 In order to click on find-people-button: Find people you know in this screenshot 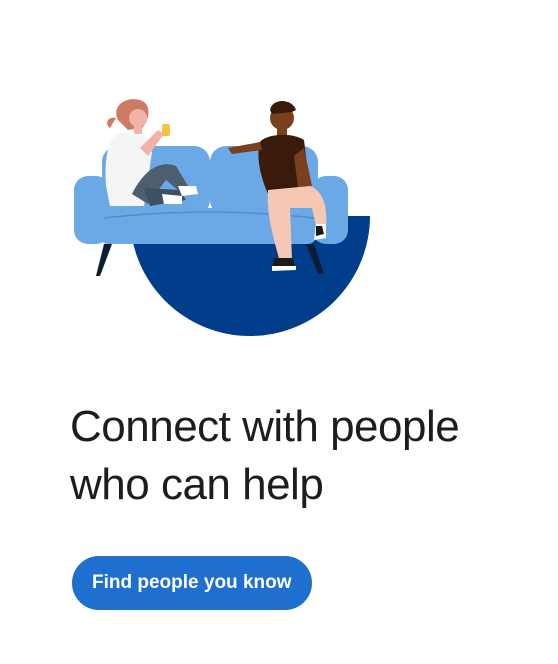, I will do `click(192, 583)`.